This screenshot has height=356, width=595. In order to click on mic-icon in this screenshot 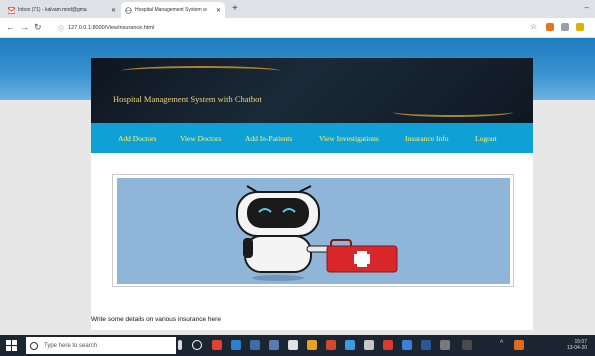, I will do `click(180, 345)`.